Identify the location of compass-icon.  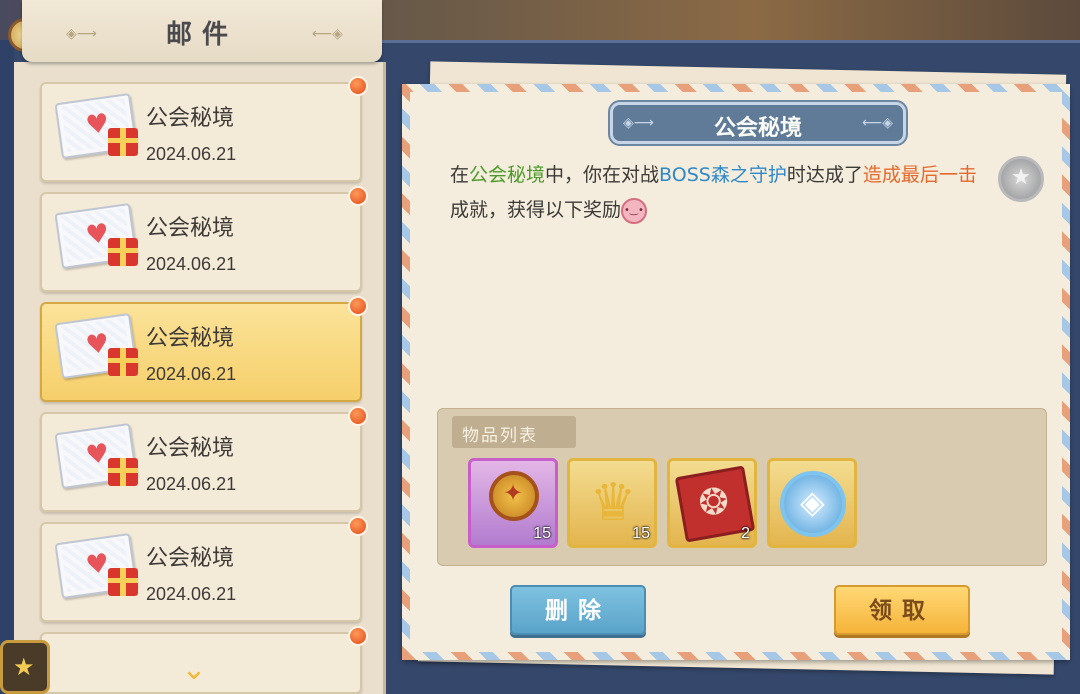
(813, 504).